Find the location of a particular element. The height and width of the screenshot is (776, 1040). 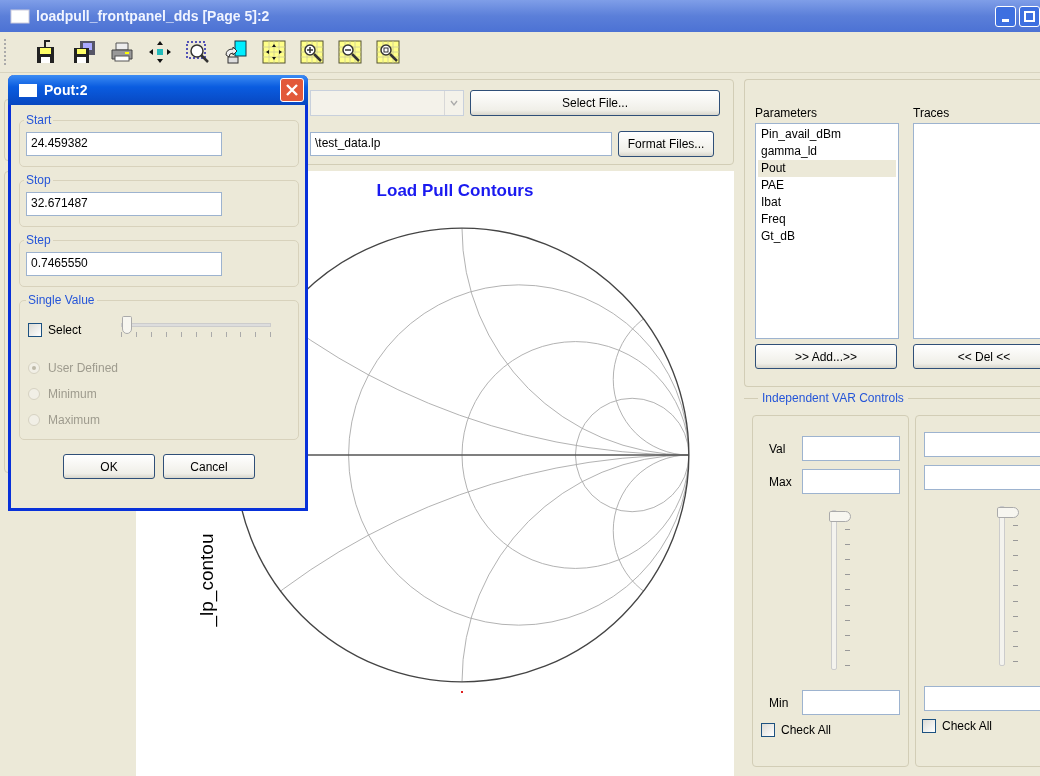

grid-arrows-icon is located at coordinates (274, 52).